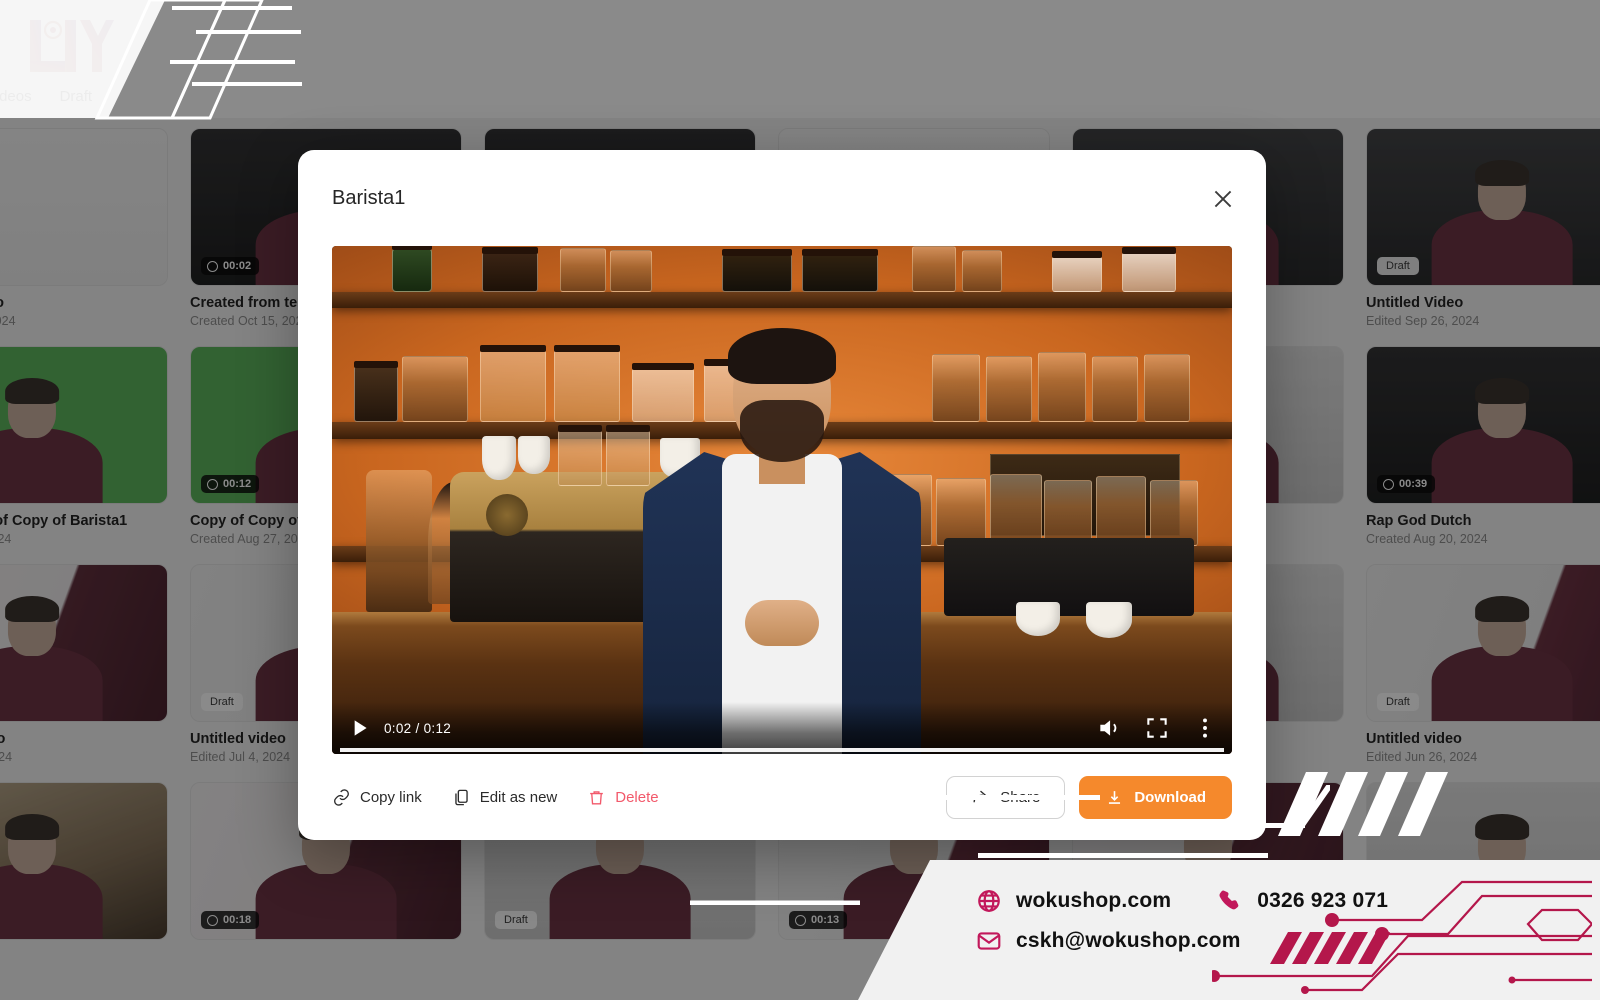 The height and width of the screenshot is (1000, 1600). I want to click on share-button: Share, so click(1006, 797).